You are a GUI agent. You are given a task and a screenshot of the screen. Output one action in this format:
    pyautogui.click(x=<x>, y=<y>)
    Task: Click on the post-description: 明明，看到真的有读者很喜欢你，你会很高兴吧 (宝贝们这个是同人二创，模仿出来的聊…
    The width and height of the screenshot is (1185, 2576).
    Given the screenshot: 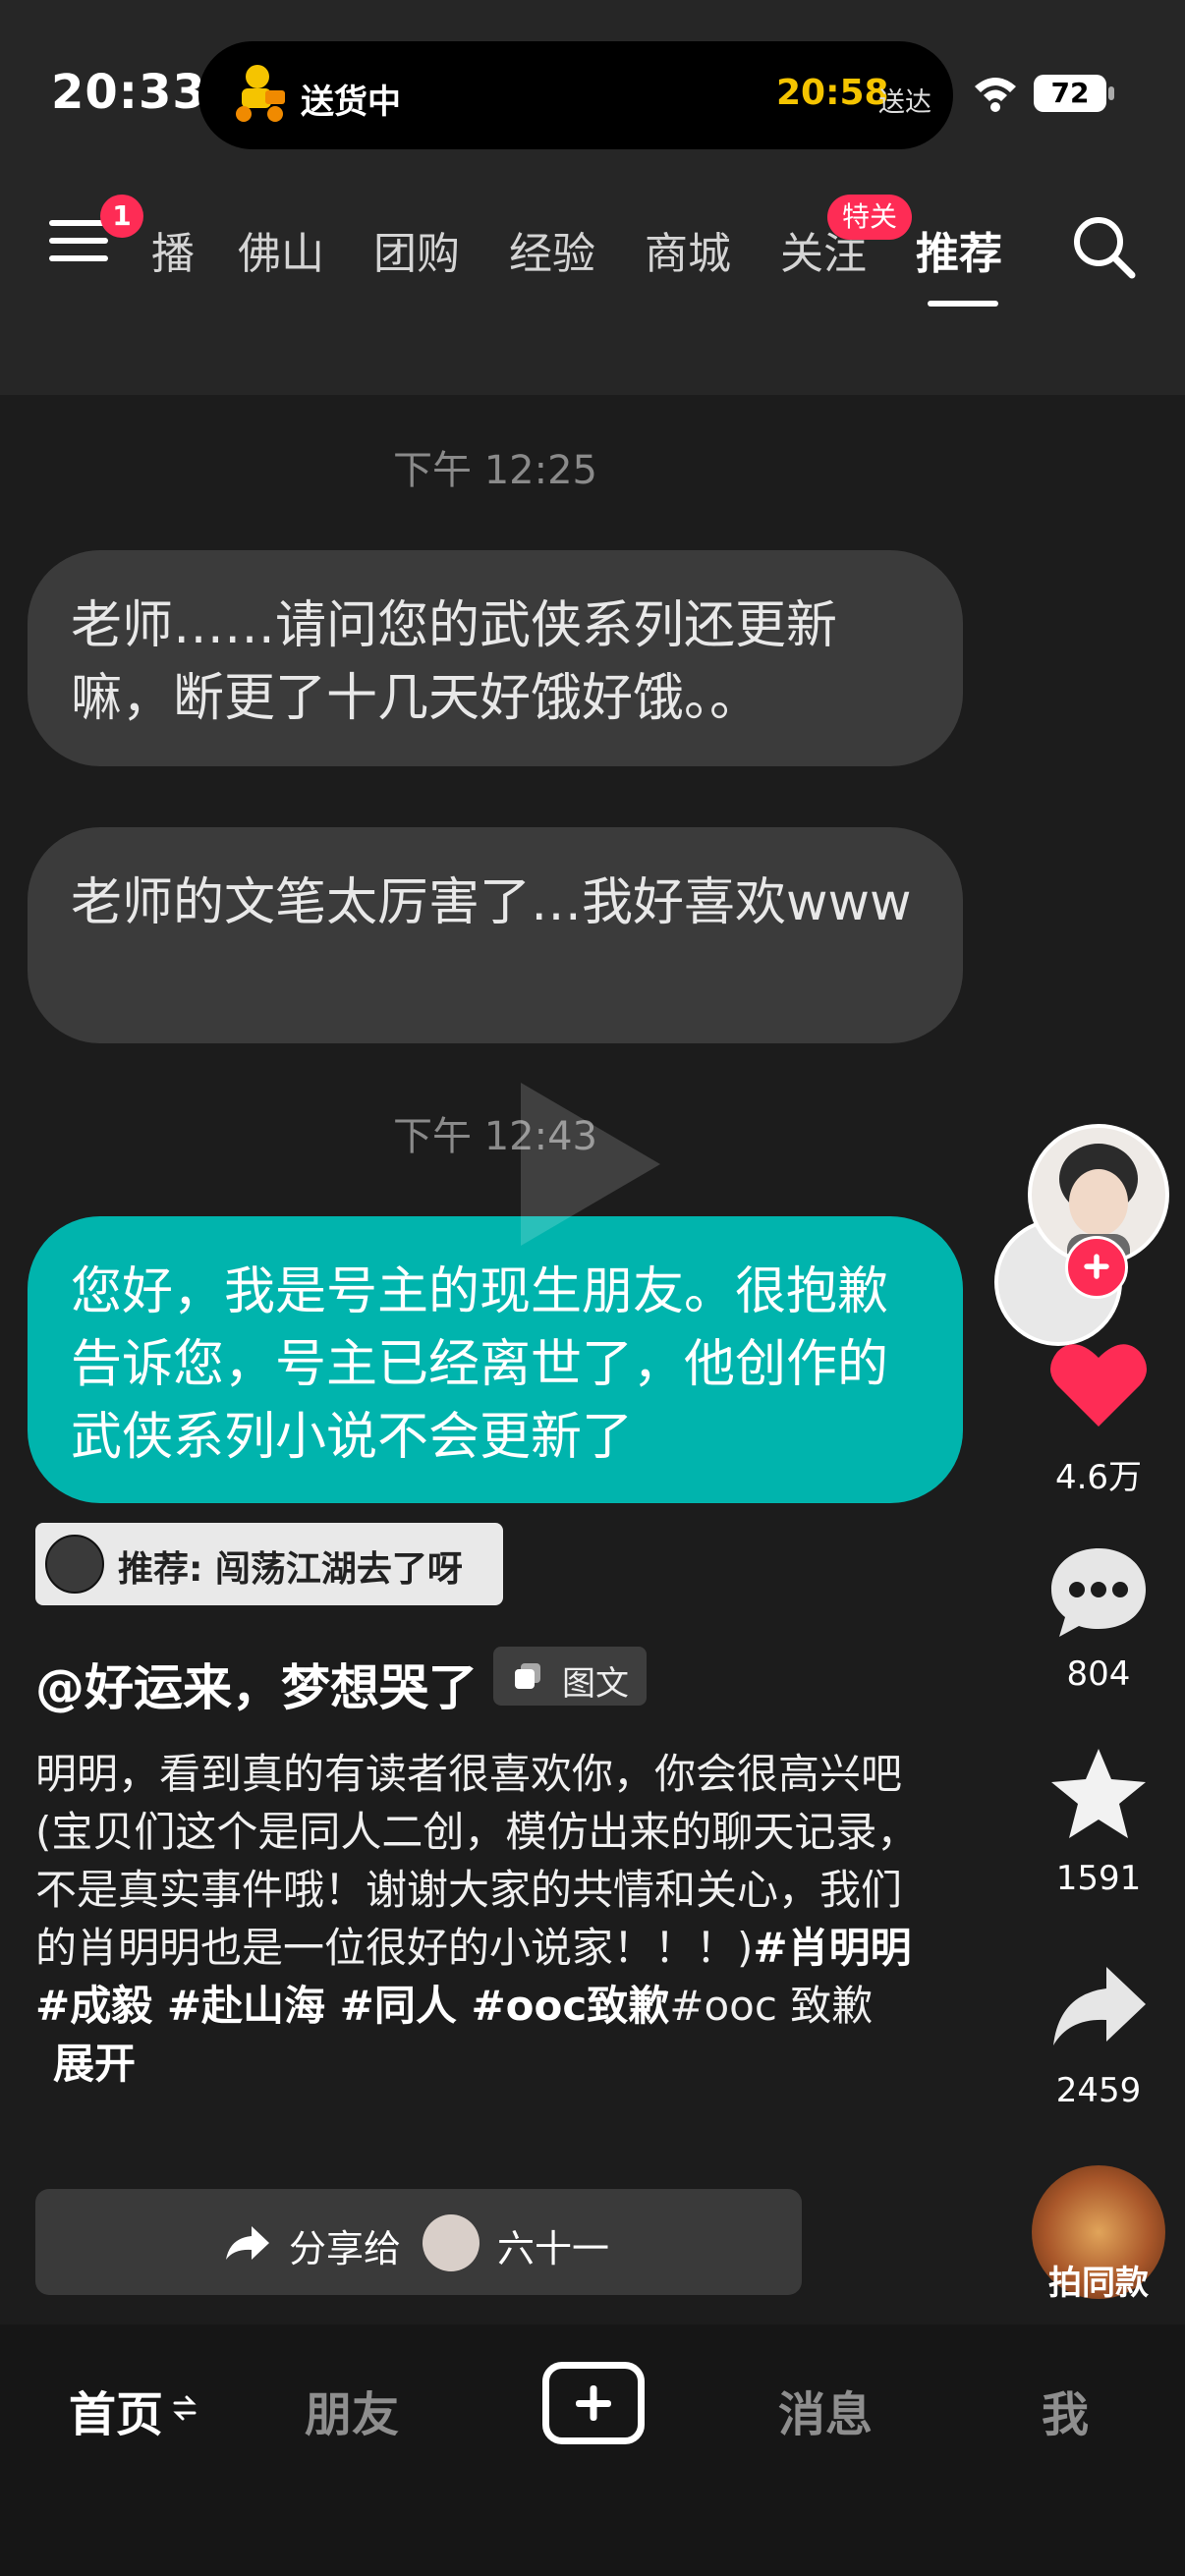 What is the action you would take?
    pyautogui.click(x=478, y=1919)
    